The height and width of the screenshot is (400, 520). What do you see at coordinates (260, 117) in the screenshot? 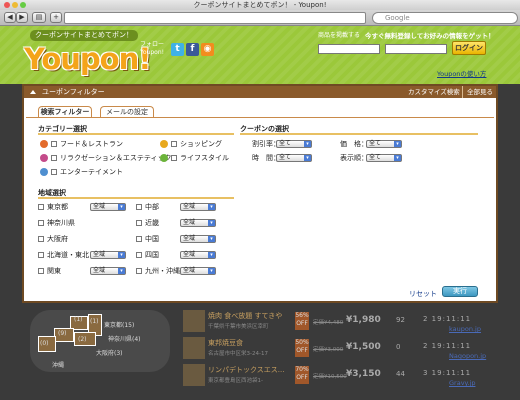
I see `tab-divider` at bounding box center [260, 117].